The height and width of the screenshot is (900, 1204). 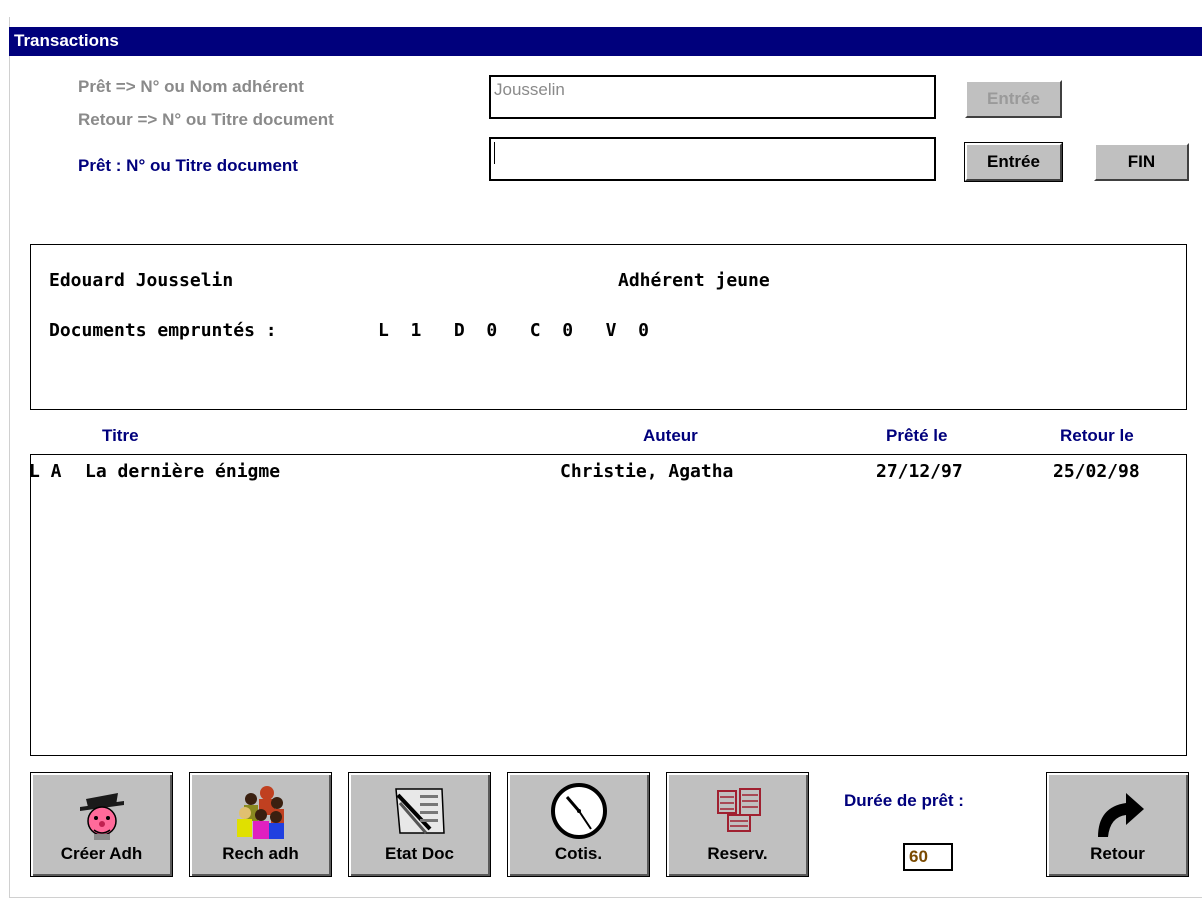 I want to click on reservation-icon, so click(x=738, y=813).